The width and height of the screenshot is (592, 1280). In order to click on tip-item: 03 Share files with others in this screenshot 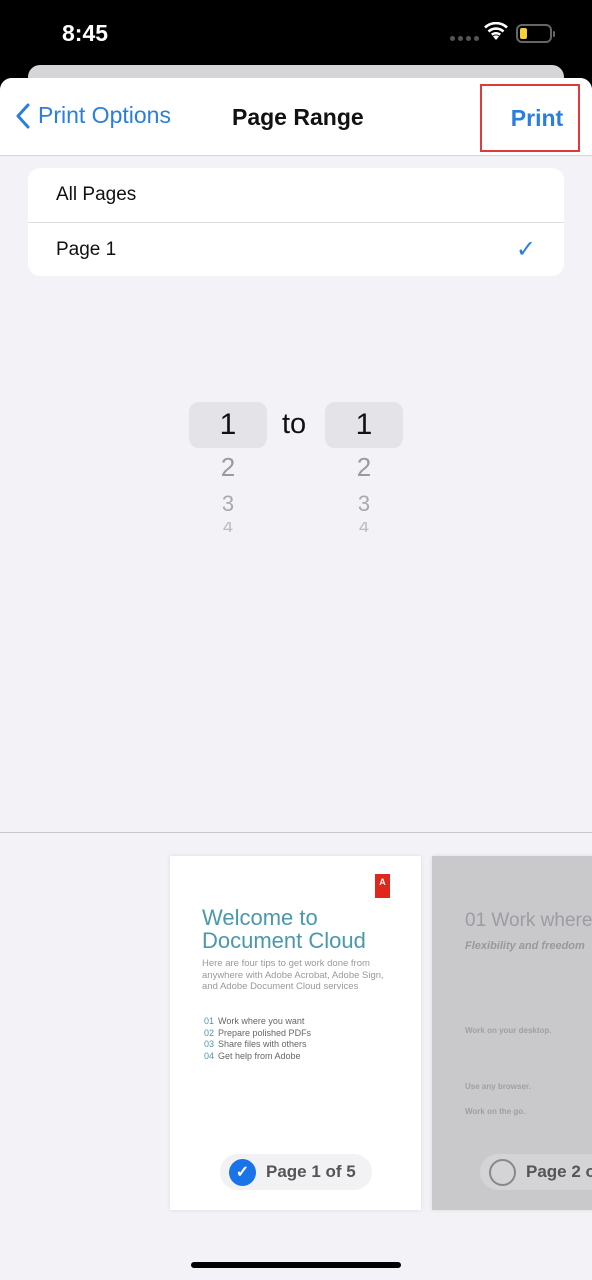, I will do `click(257, 1045)`.